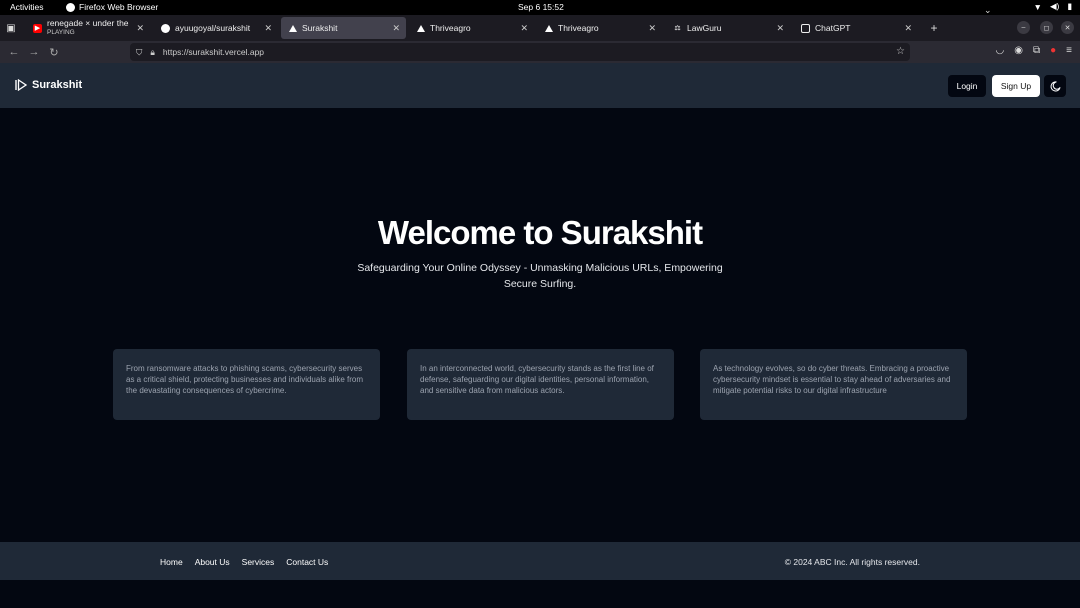 Image resolution: width=1080 pixels, height=608 pixels. I want to click on tab-title: renegade × under the infl, so click(89, 23).